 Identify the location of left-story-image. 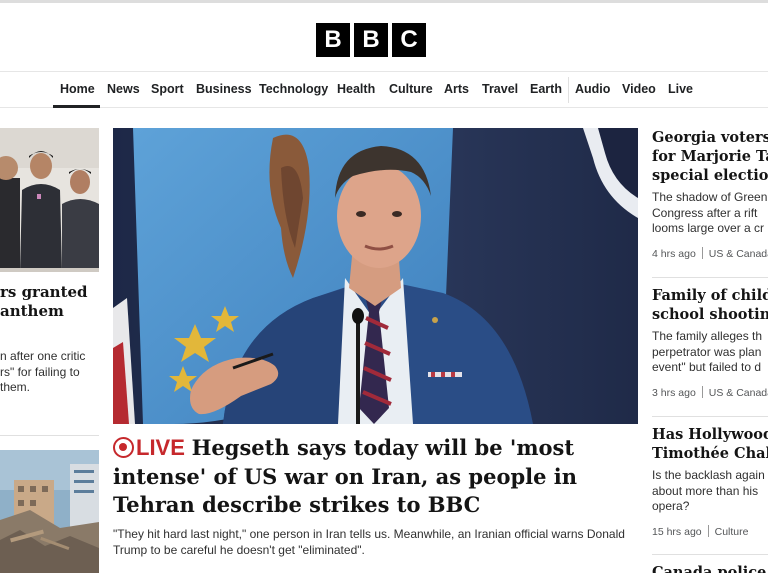
(49, 200).